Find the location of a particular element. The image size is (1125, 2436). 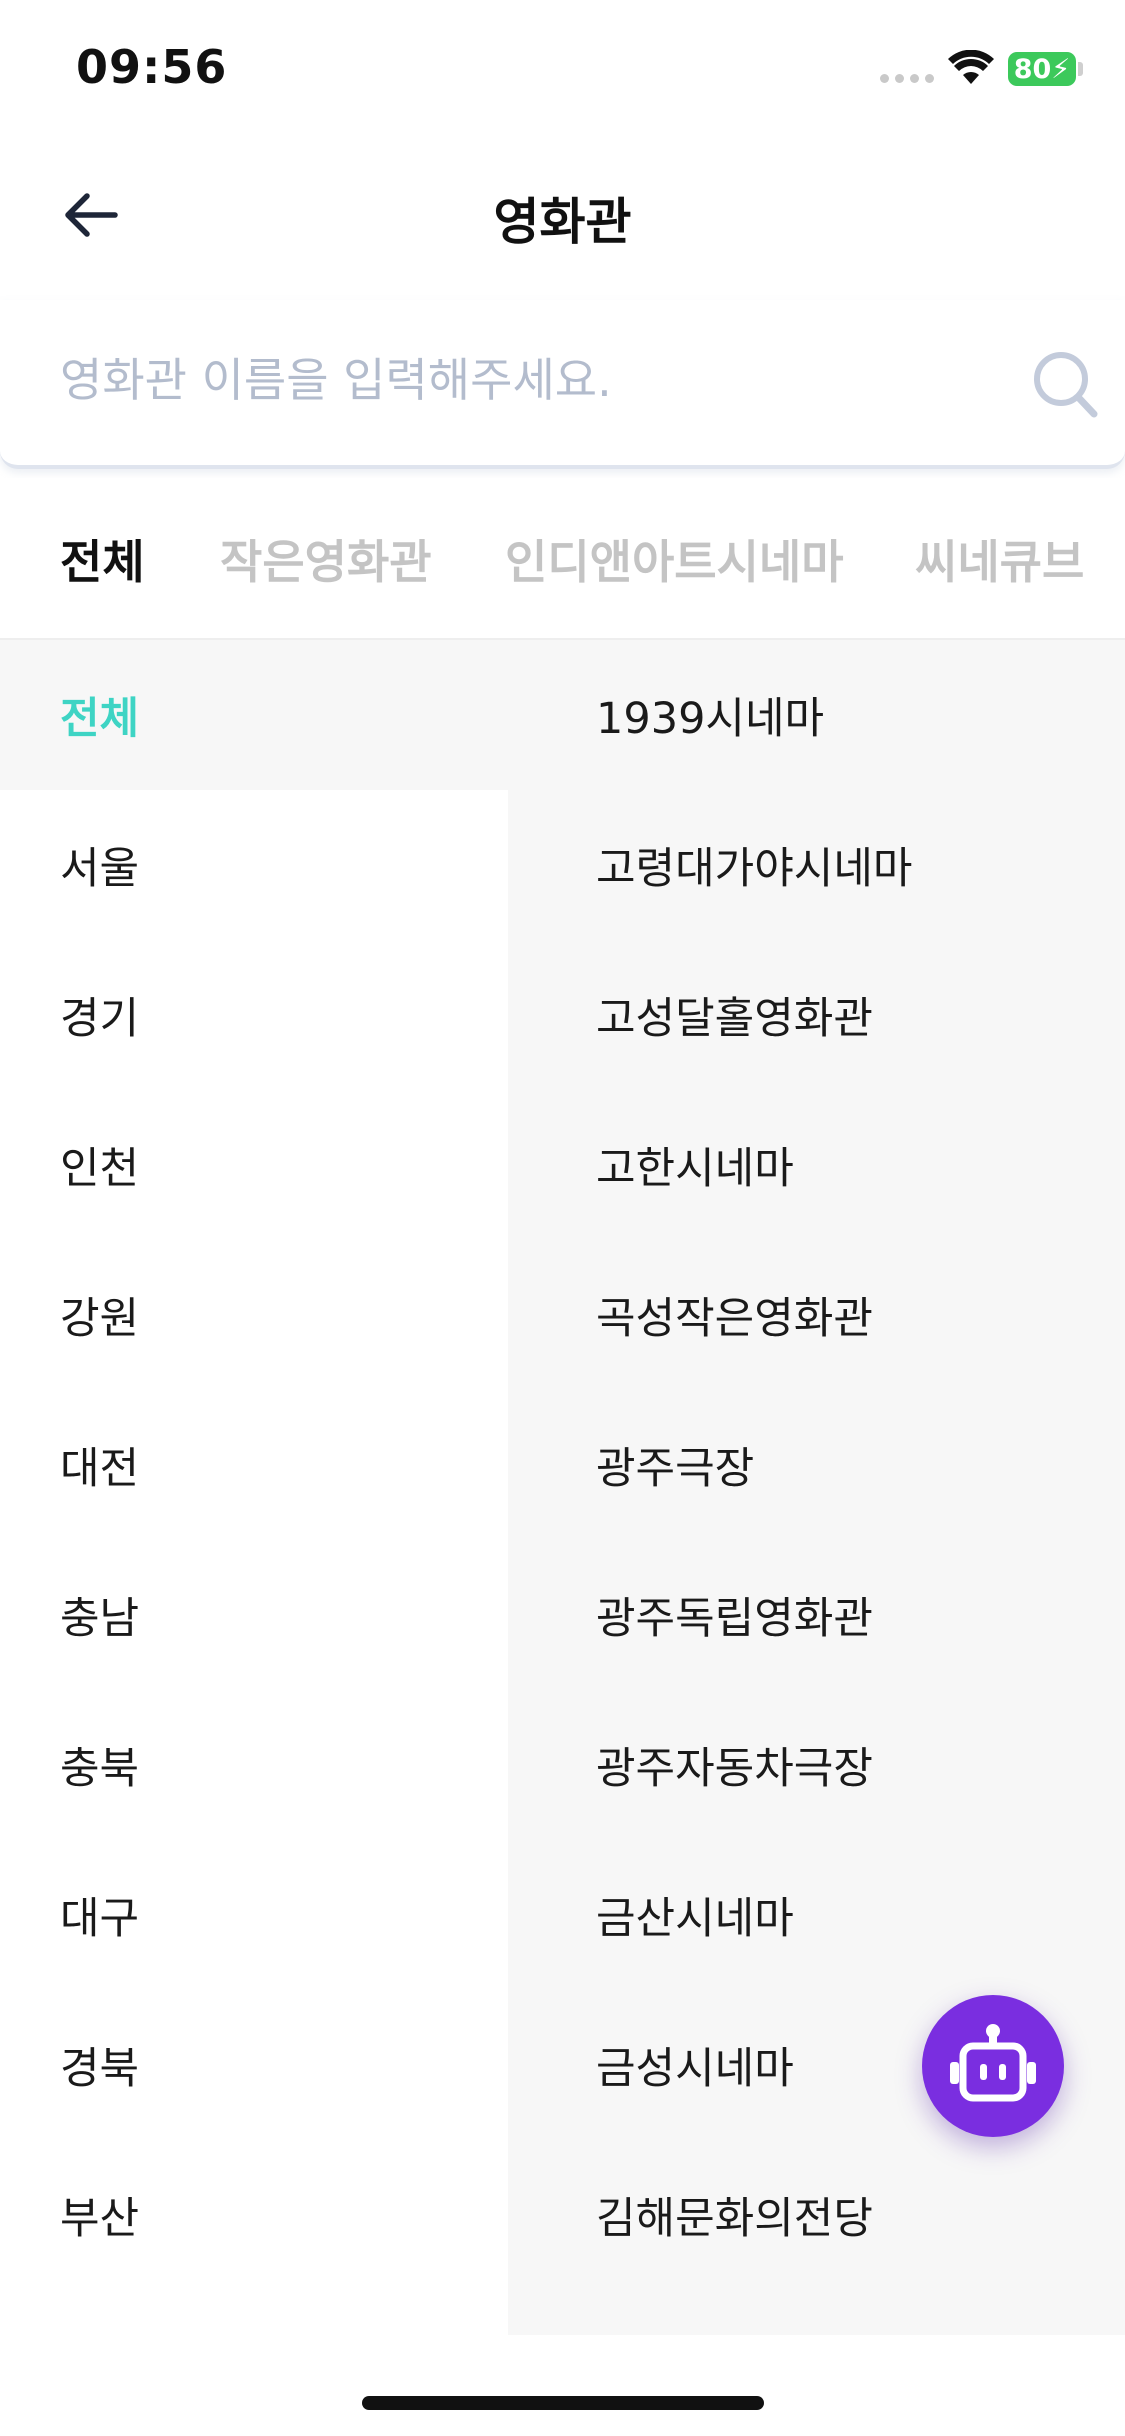

cellular-signal-icon is located at coordinates (907, 78).